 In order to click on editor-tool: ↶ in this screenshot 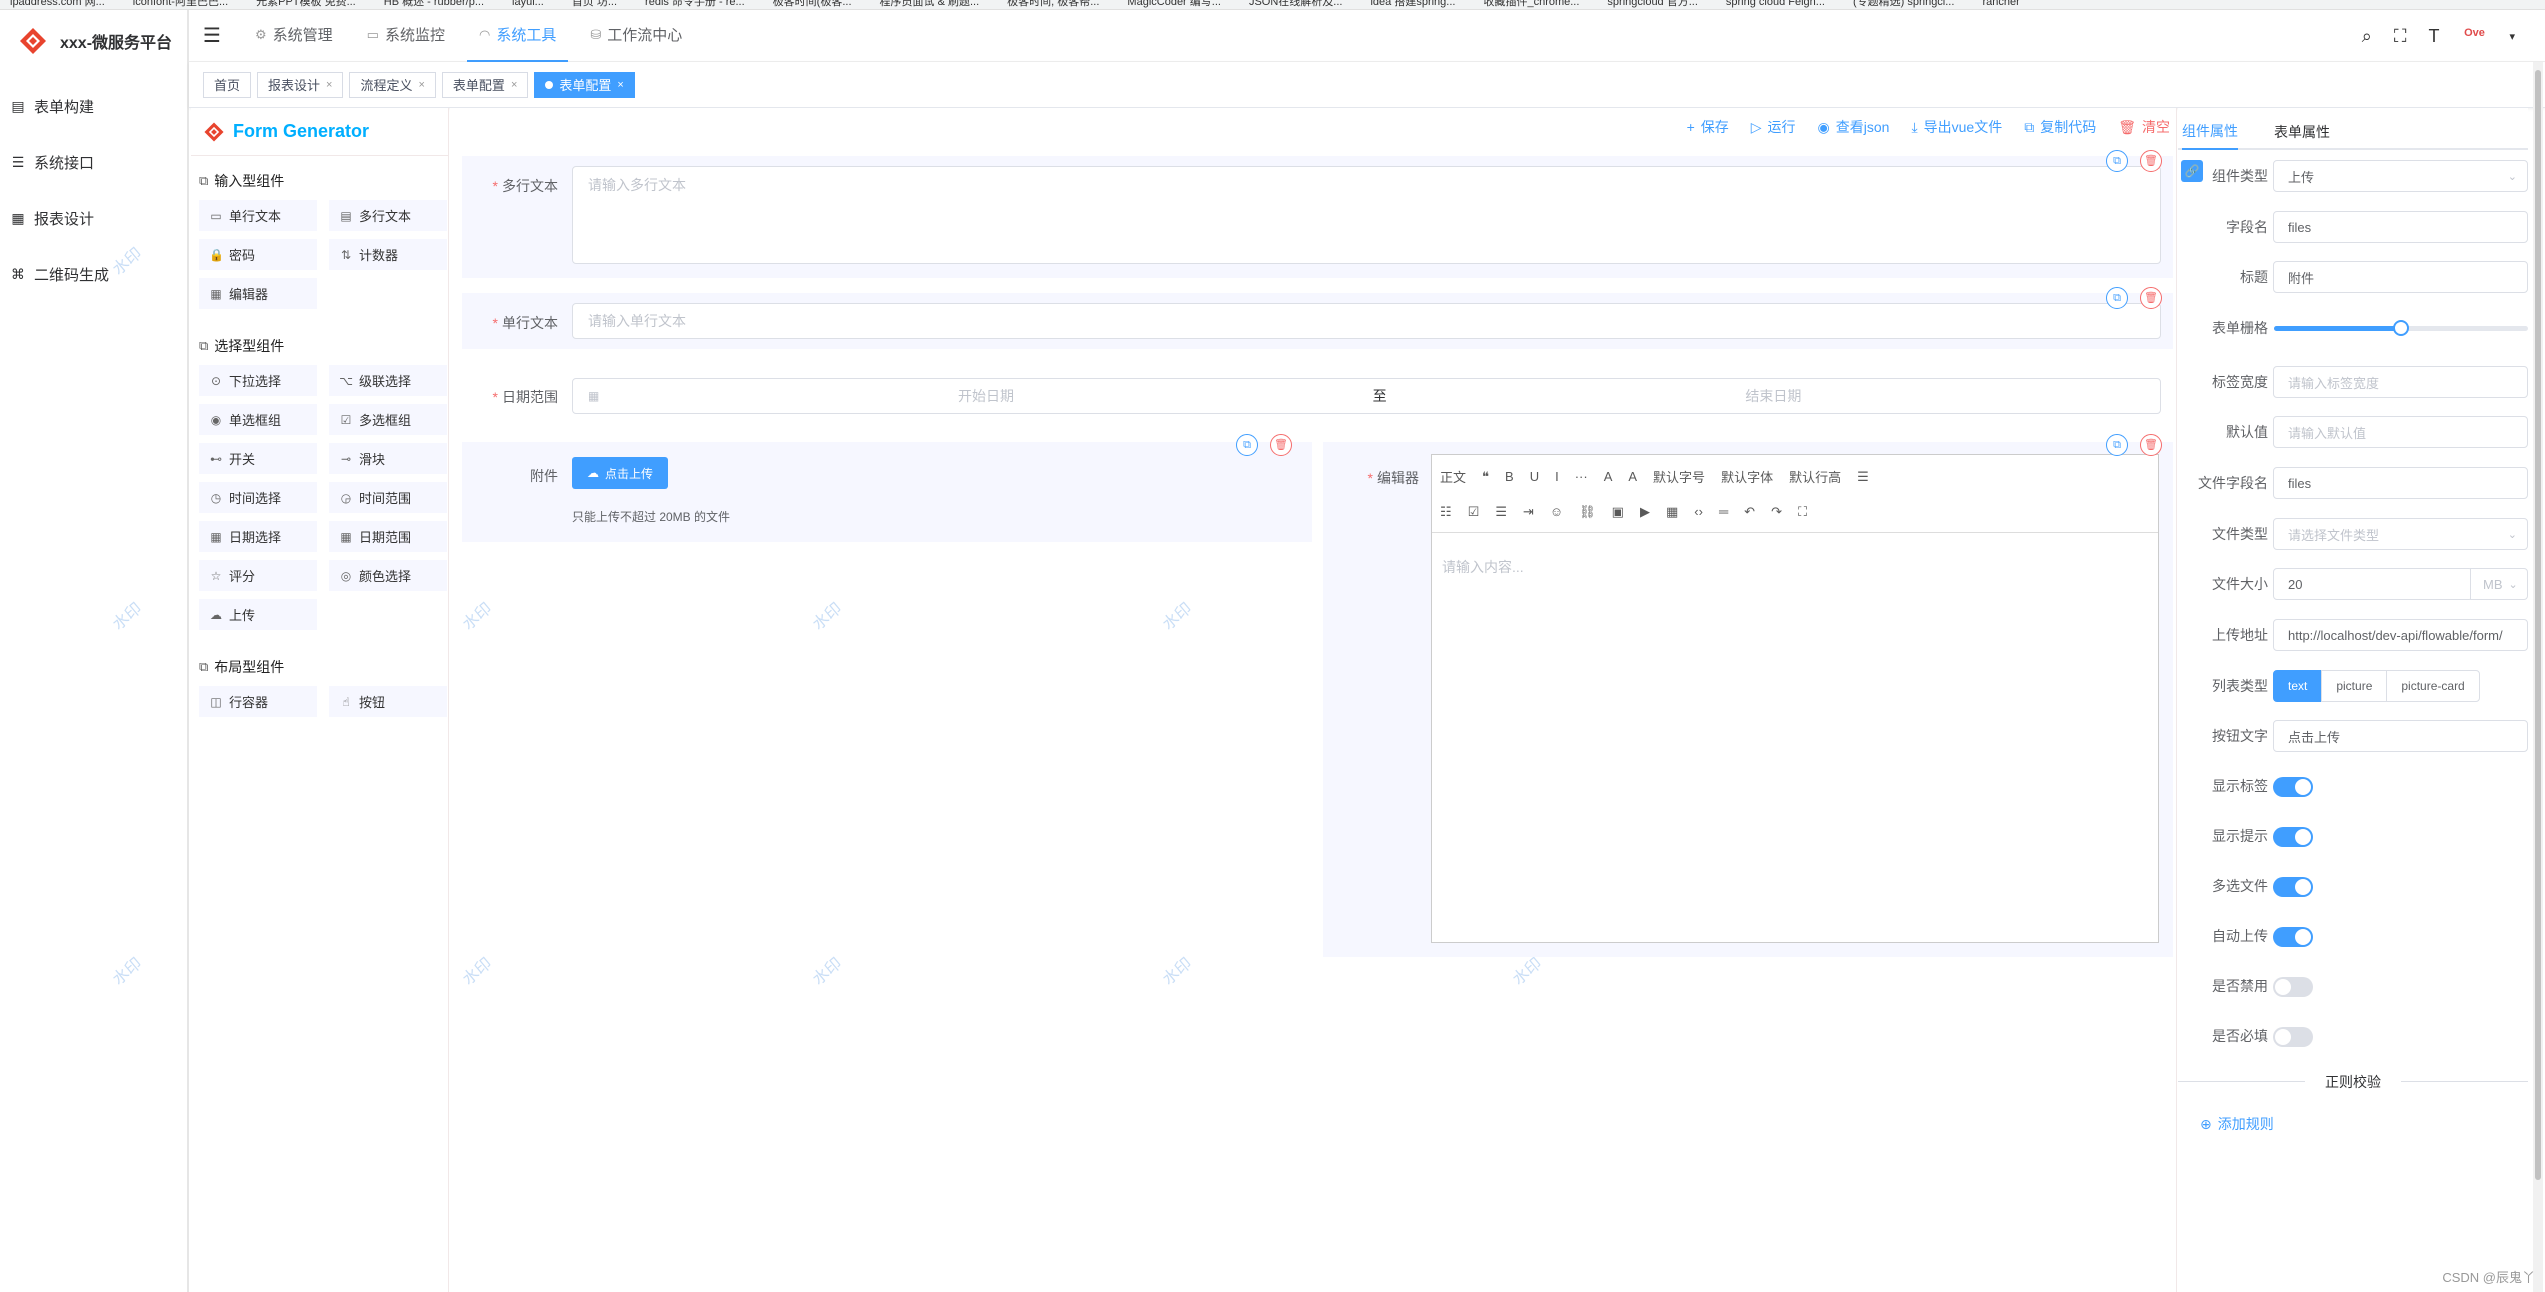, I will do `click(1749, 512)`.